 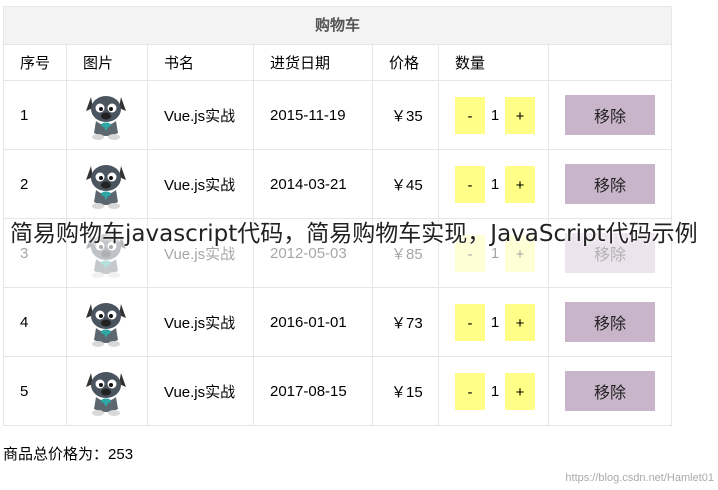 What do you see at coordinates (493, 62) in the screenshot?
I see `header-quantity: 数量` at bounding box center [493, 62].